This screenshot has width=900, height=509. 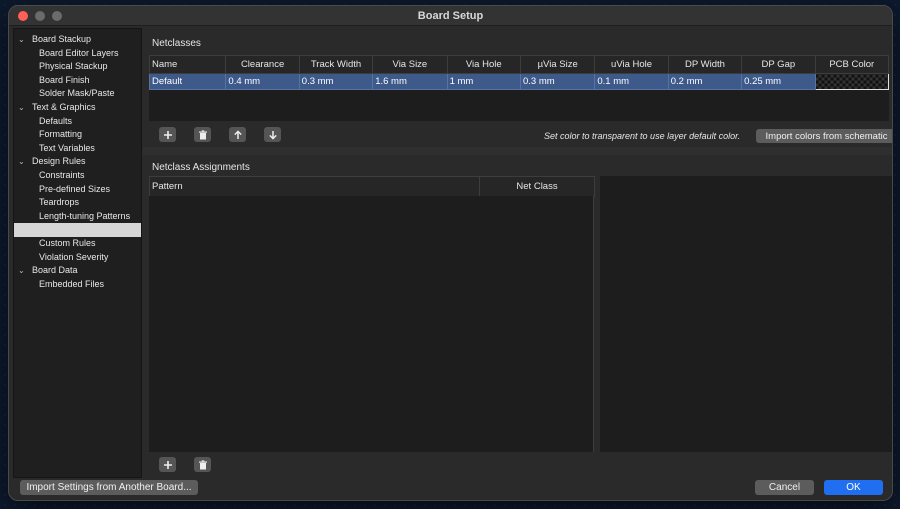 What do you see at coordinates (824, 136) in the screenshot?
I see `import-colors-from-schematic-button: Import colors from schematic` at bounding box center [824, 136].